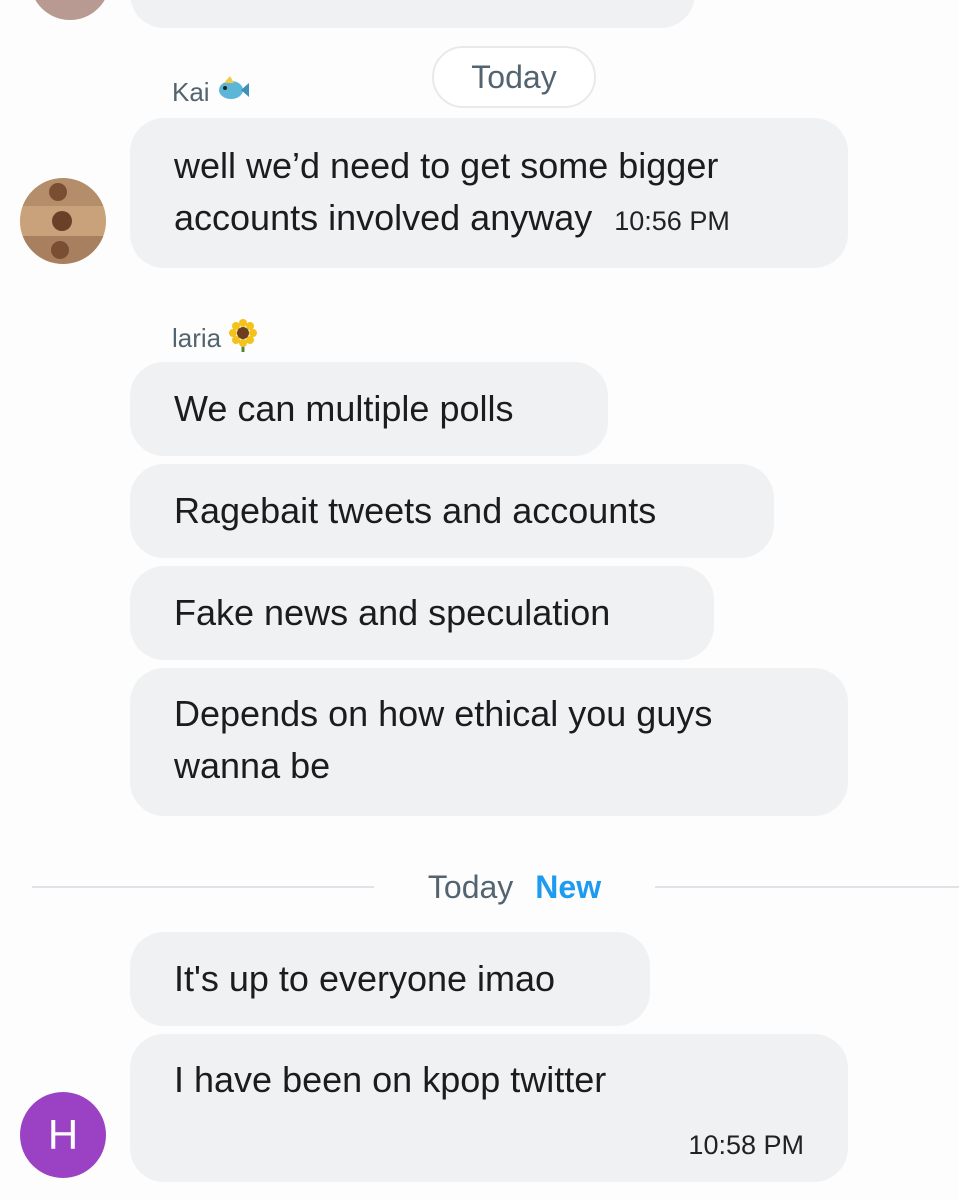 This screenshot has height=1200, width=959. I want to click on message-timestamp: 10:56 PM, so click(672, 221).